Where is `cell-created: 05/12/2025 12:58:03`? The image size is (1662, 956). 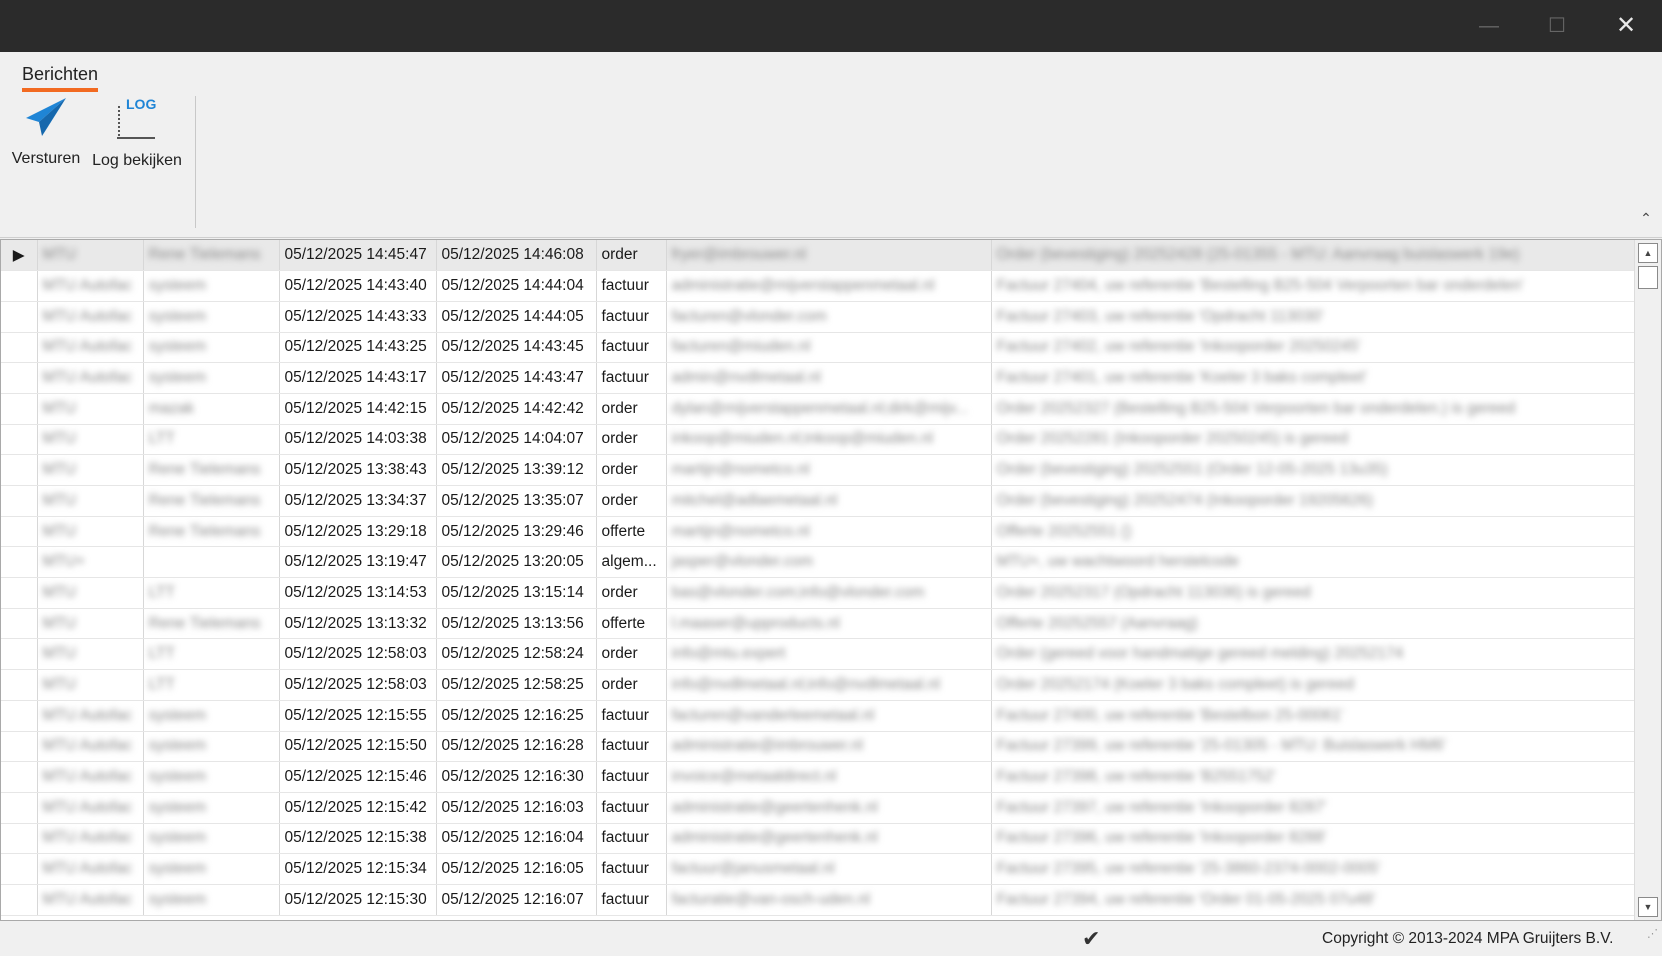
cell-created: 05/12/2025 12:58:03 is located at coordinates (358, 685).